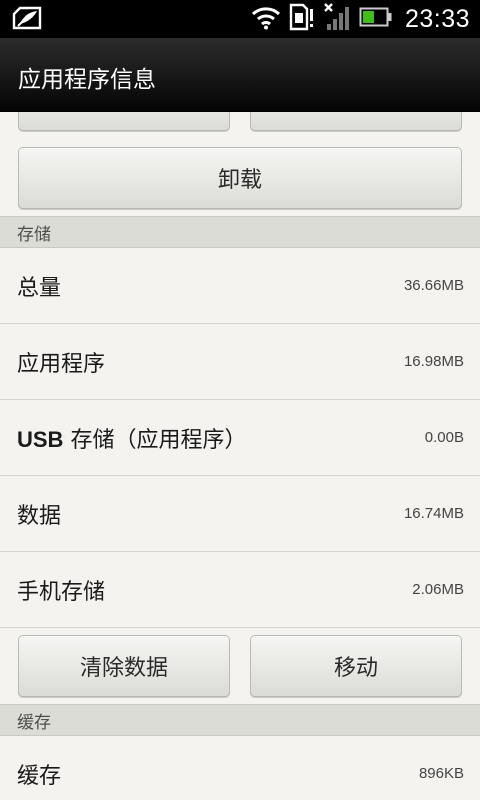 The height and width of the screenshot is (800, 480). I want to click on uninstall-label: 卸载, so click(239, 180).